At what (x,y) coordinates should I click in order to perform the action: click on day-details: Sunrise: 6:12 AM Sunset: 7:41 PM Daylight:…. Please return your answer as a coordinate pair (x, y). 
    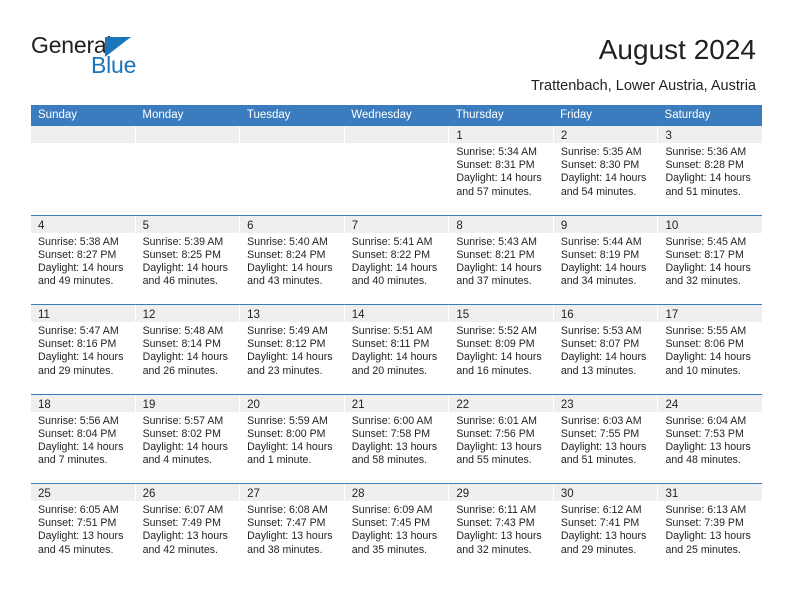
    Looking at the image, I should click on (606, 529).